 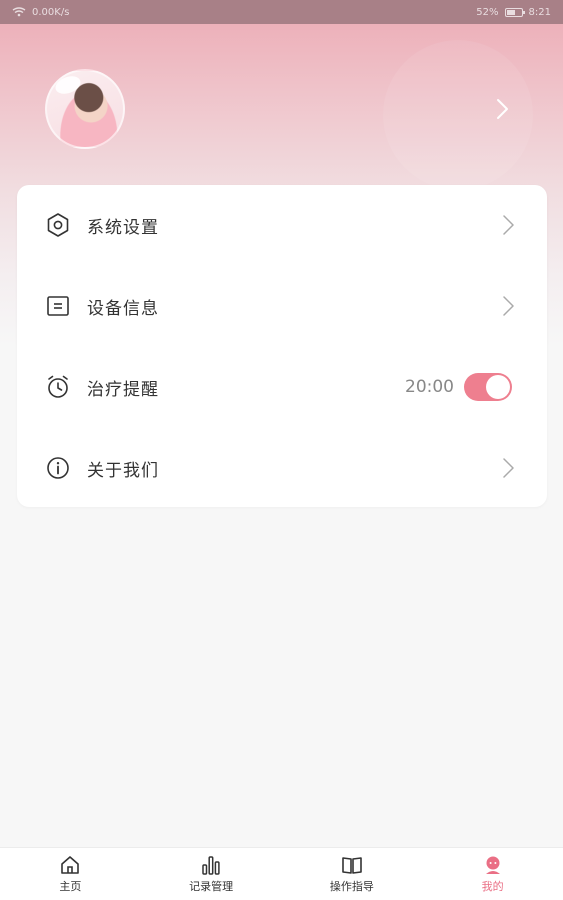 What do you see at coordinates (123, 308) in the screenshot?
I see `menu-item-label: 设备信息` at bounding box center [123, 308].